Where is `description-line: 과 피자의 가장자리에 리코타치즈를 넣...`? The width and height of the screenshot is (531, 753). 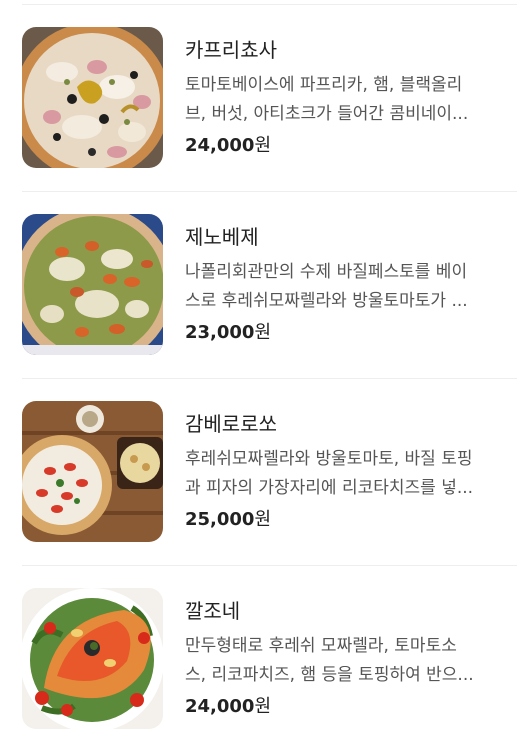
description-line: 과 피자의 가장자리에 리코타치즈를 넣... is located at coordinates (329, 488).